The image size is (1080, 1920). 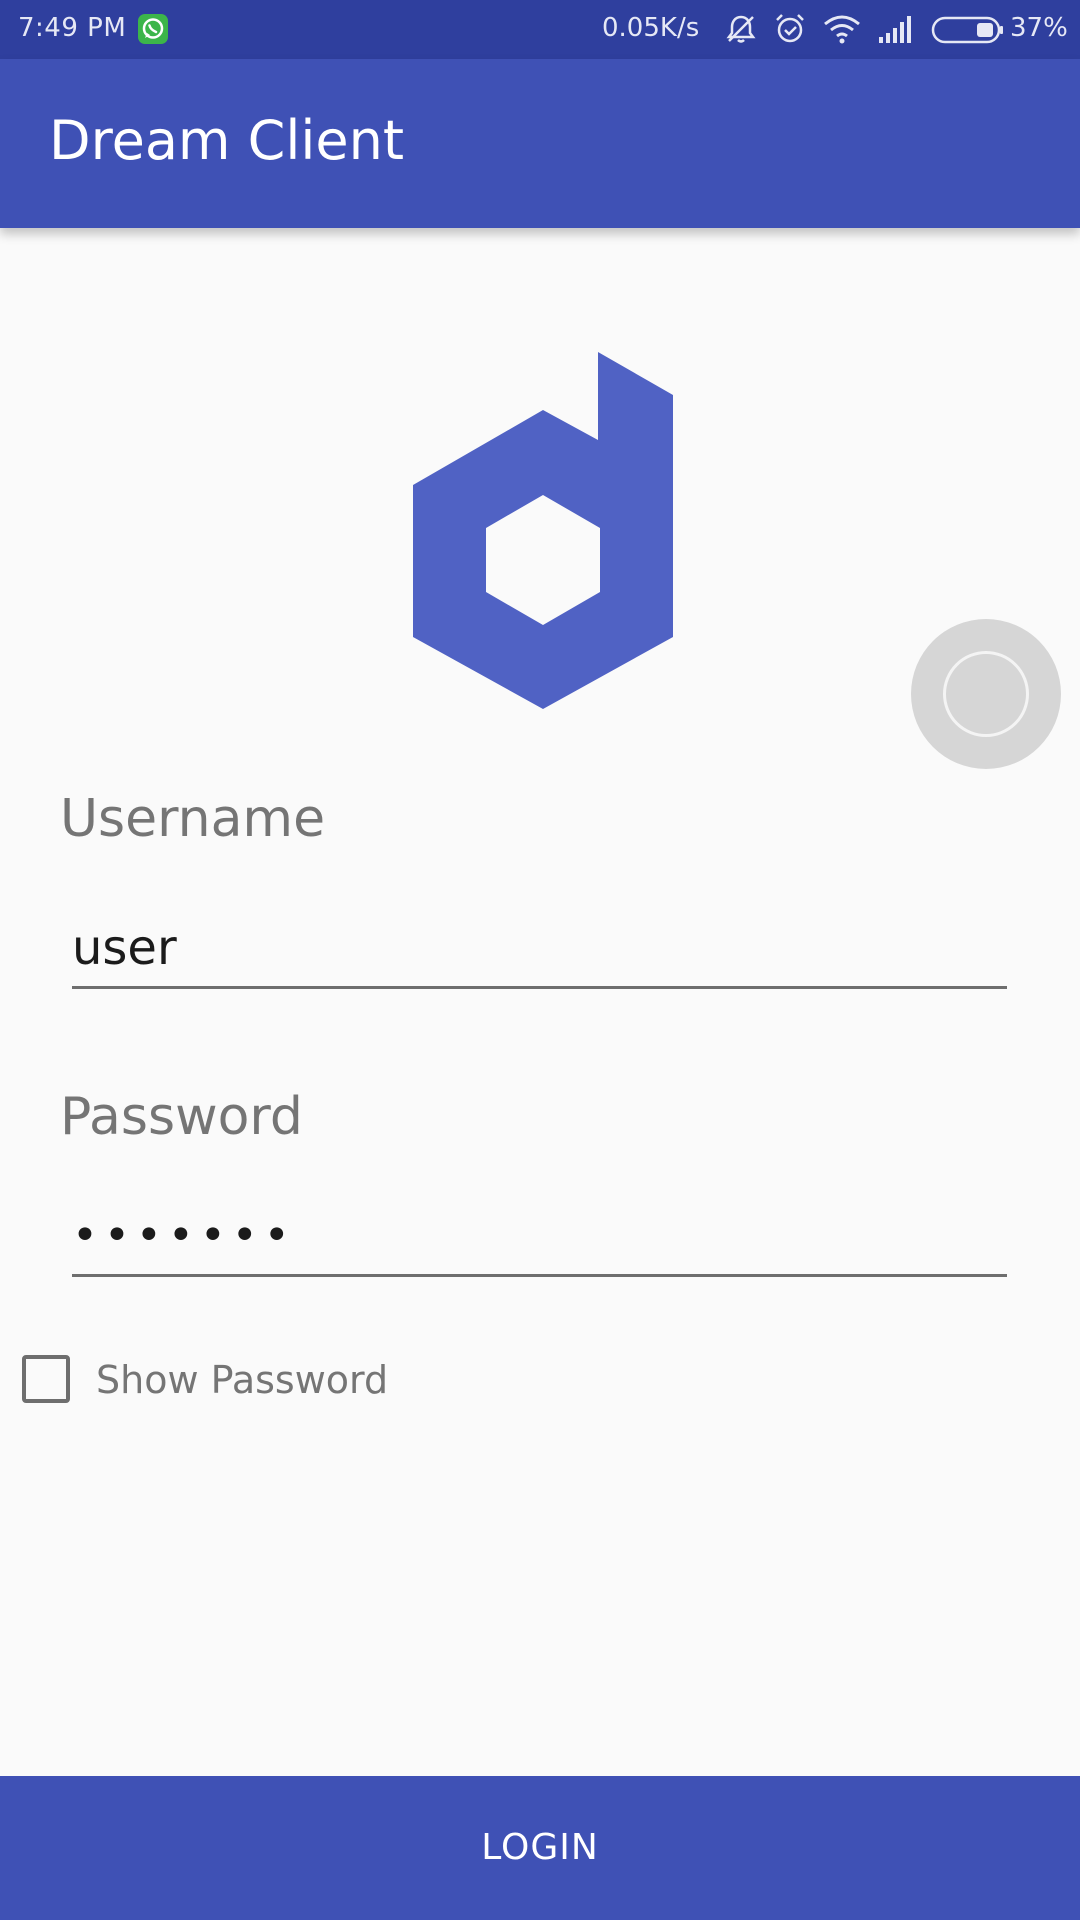 What do you see at coordinates (540, 1848) in the screenshot?
I see `login-button: LOGIN` at bounding box center [540, 1848].